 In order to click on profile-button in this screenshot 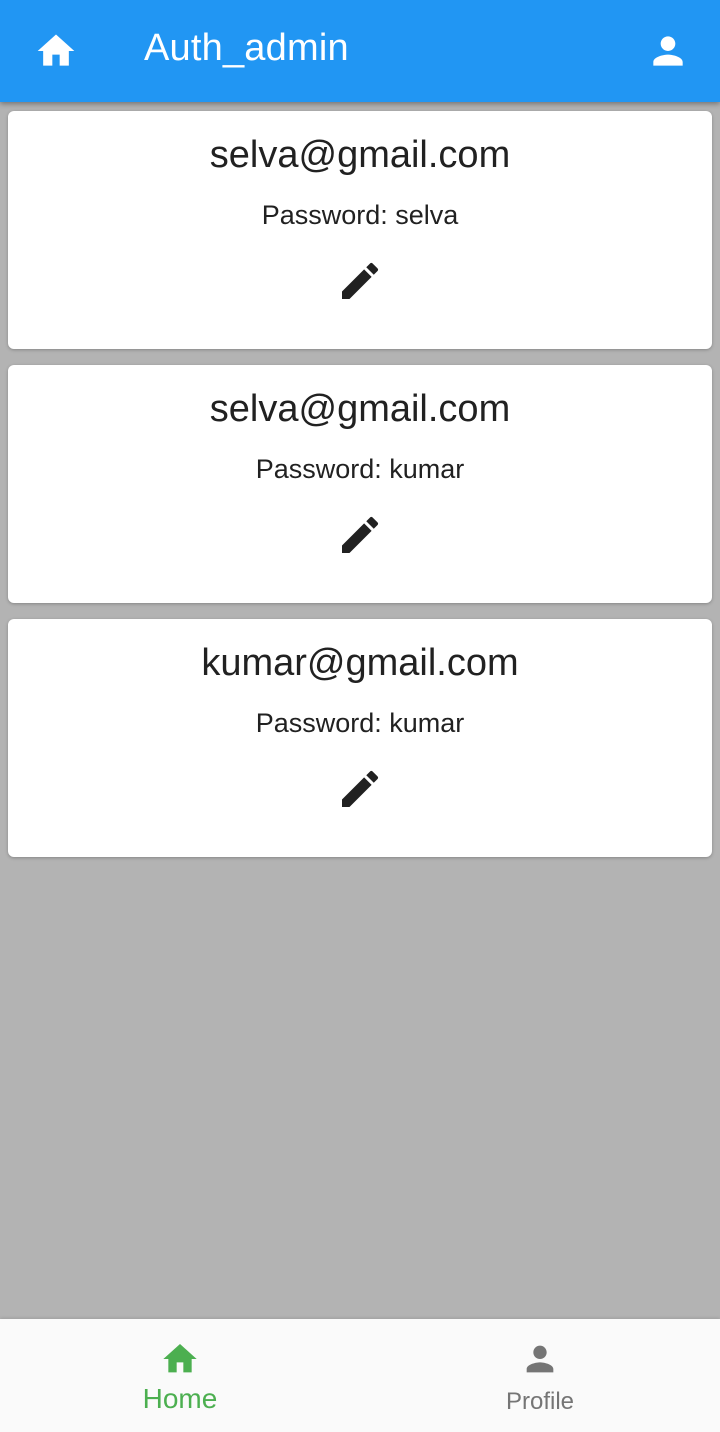, I will do `click(668, 51)`.